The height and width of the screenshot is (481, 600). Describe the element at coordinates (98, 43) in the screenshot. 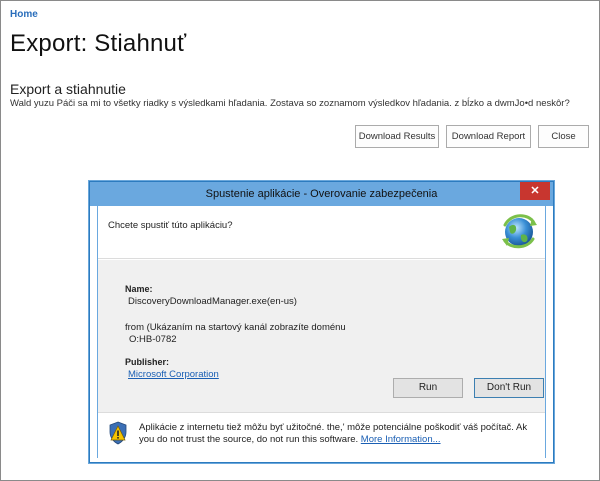

I see `page-title: Export: Stiahnuť` at that location.